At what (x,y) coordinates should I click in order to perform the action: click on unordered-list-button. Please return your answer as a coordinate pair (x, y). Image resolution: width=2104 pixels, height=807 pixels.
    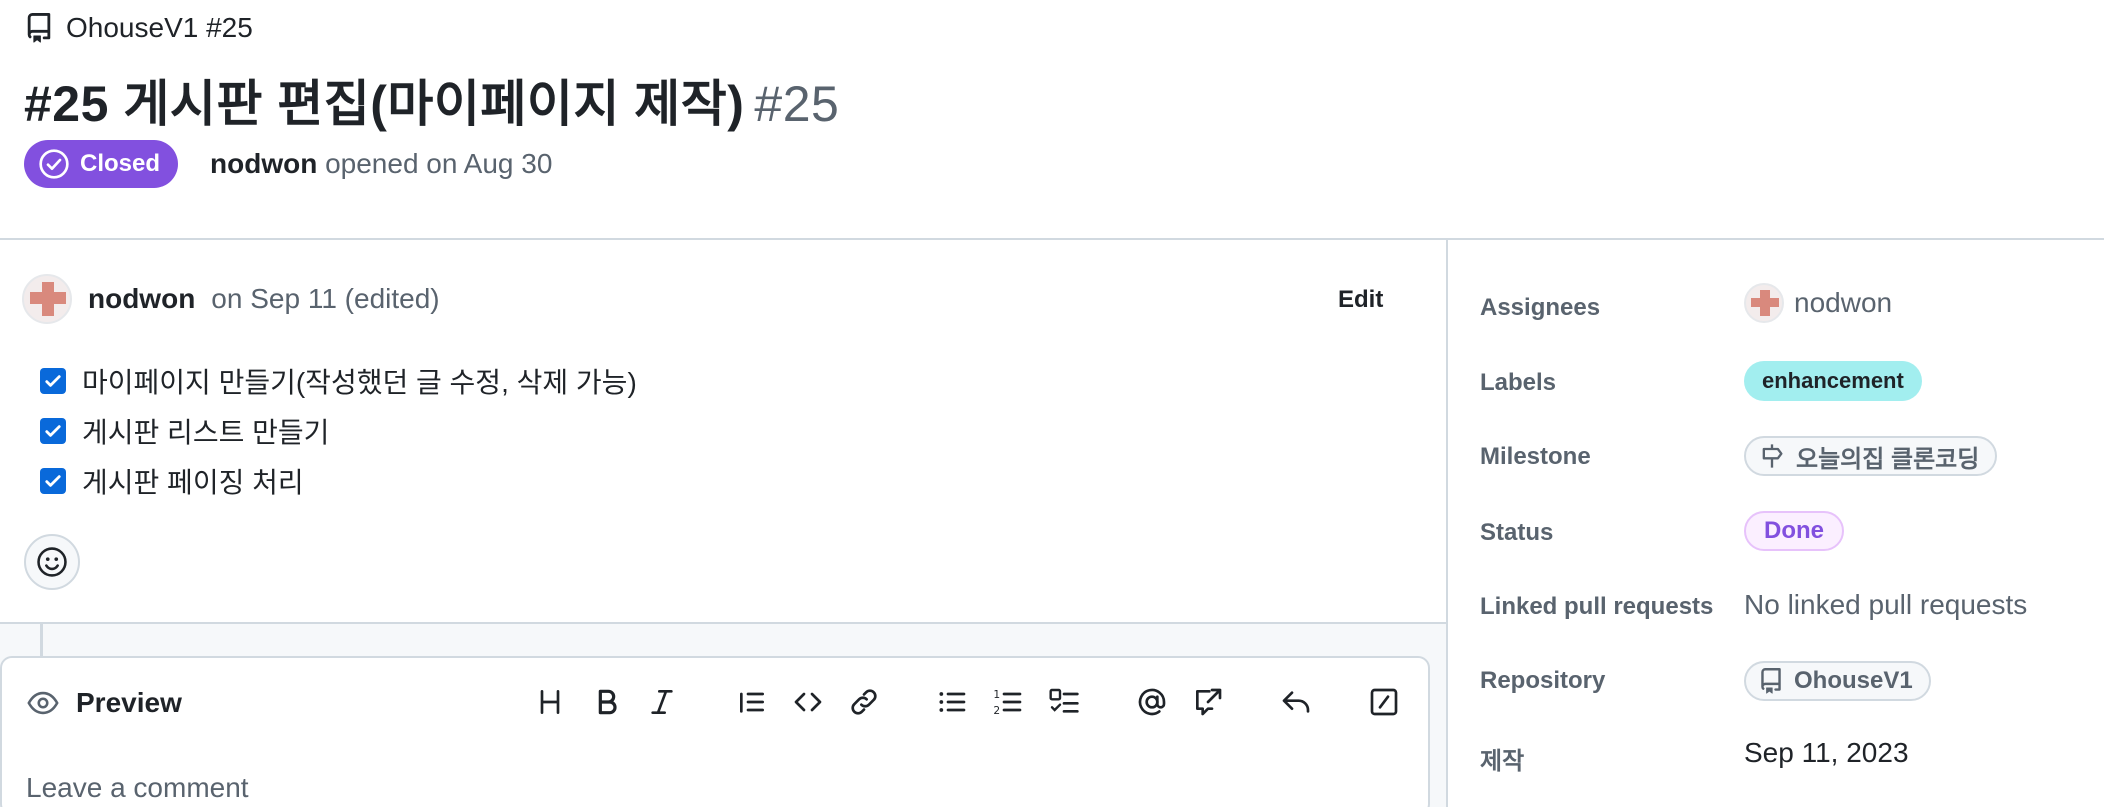
    Looking at the image, I should click on (952, 702).